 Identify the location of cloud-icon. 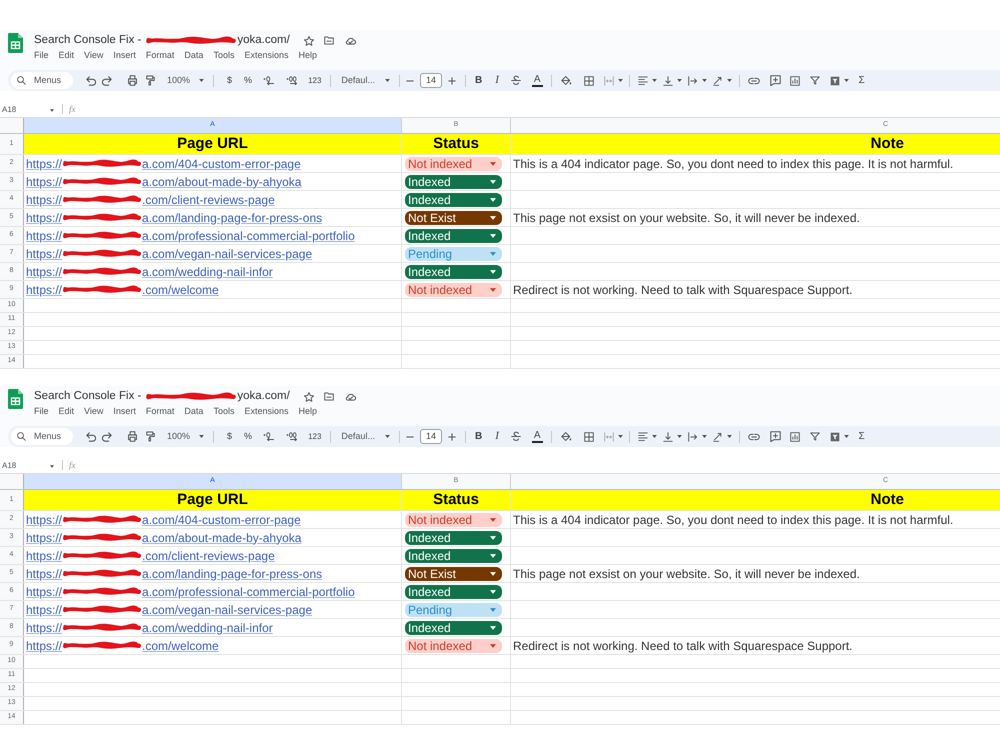
(350, 40).